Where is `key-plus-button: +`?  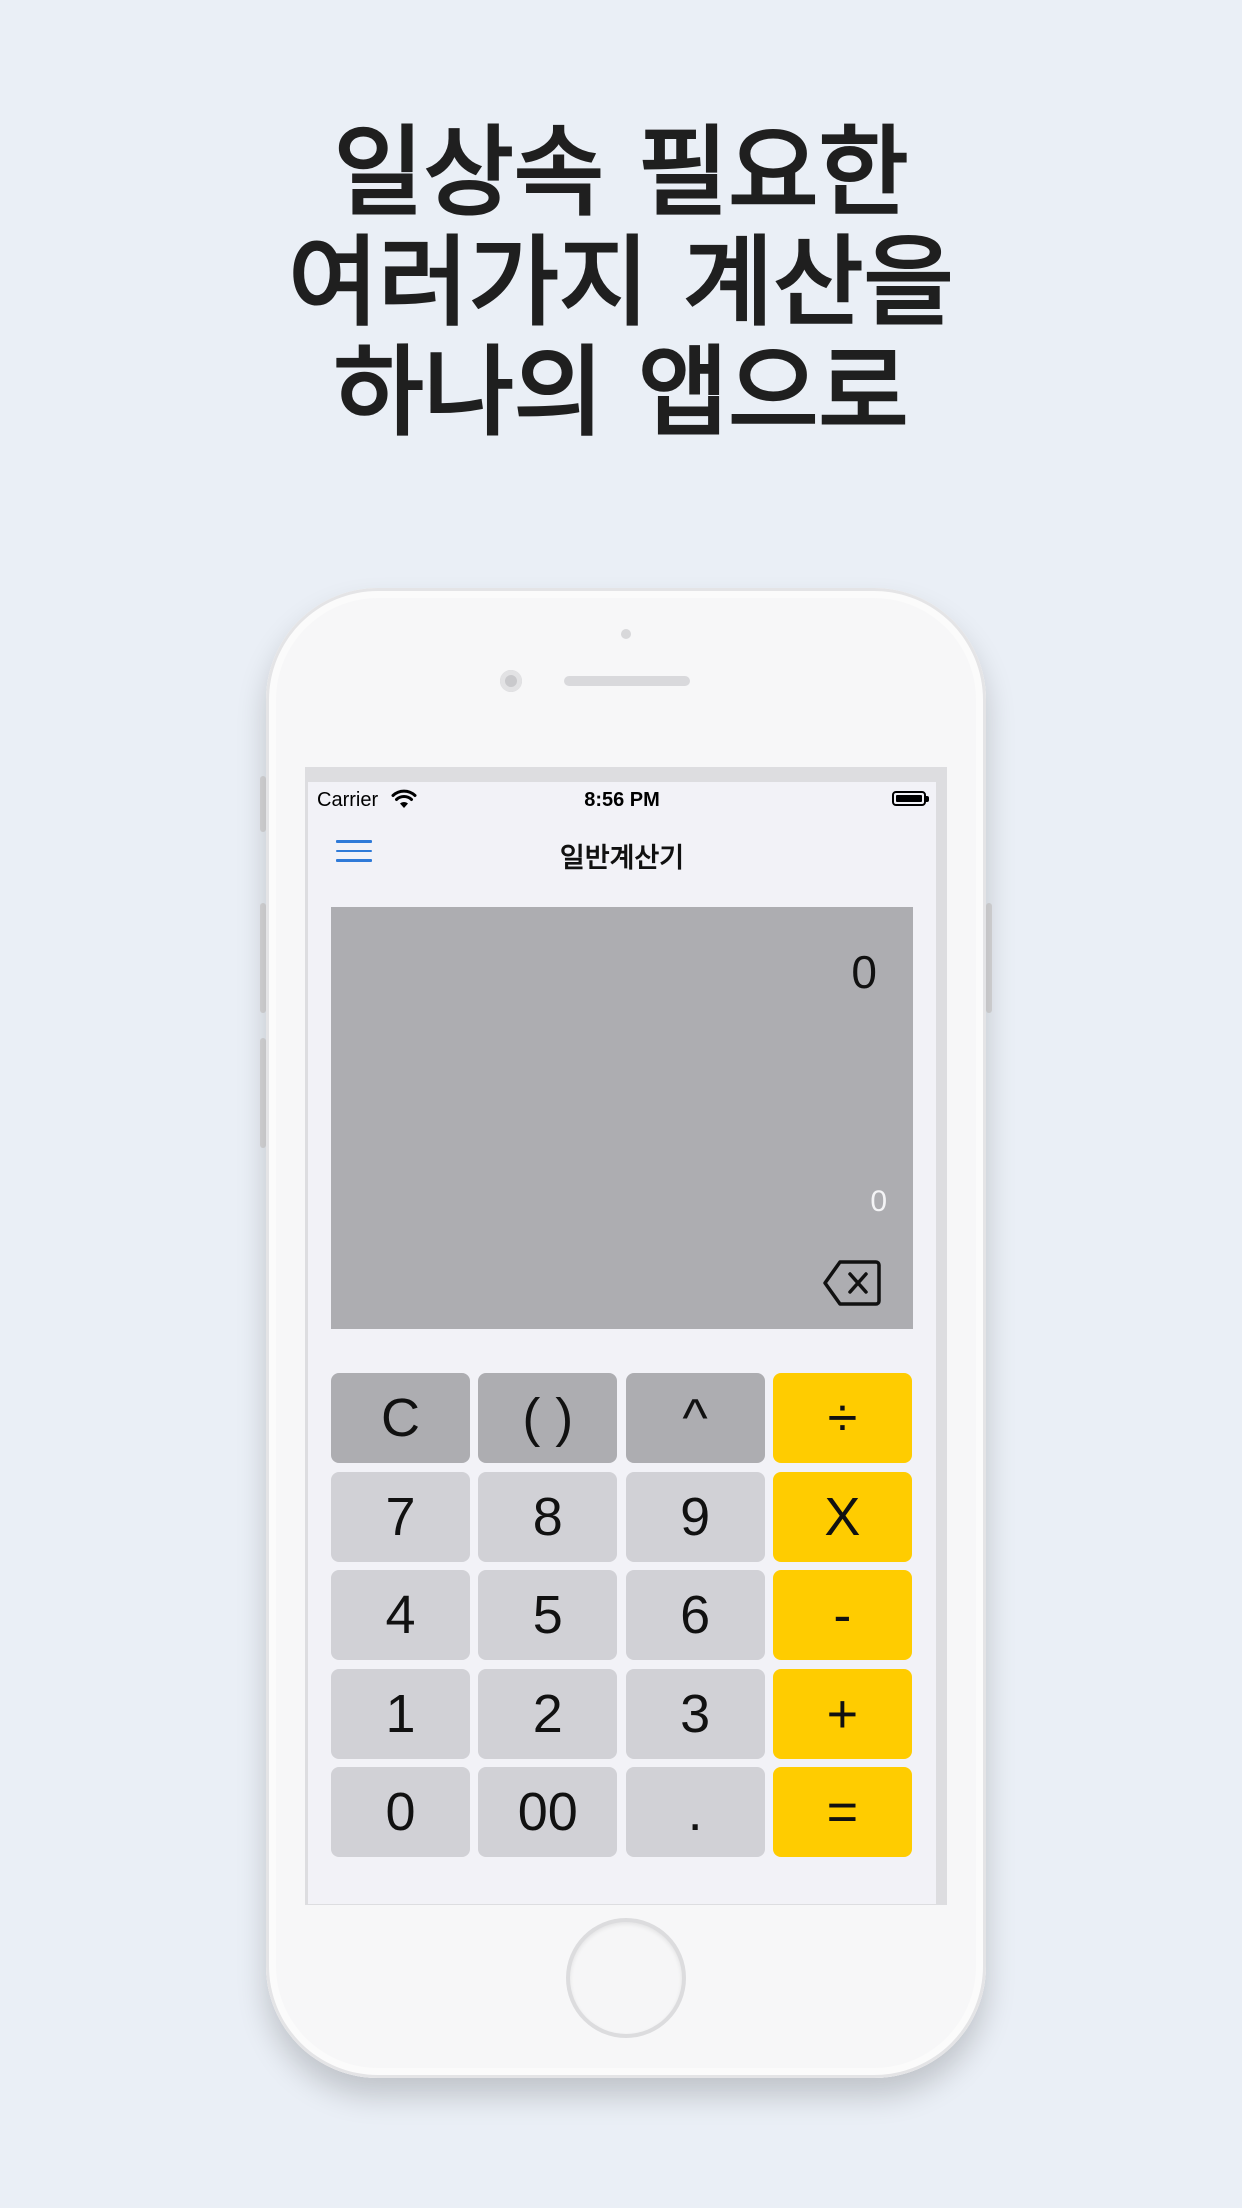 key-plus-button: + is located at coordinates (842, 1713).